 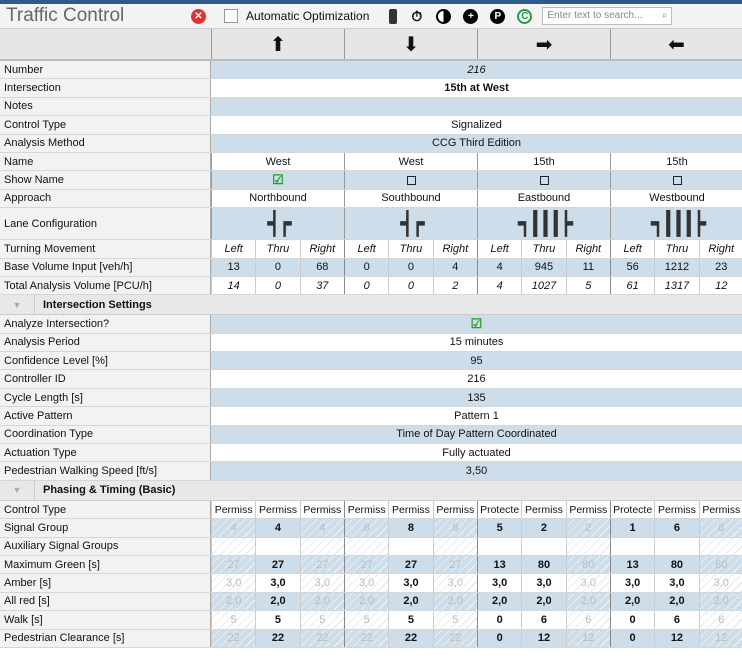 What do you see at coordinates (632, 564) in the screenshot?
I see `phasing-cell: 13` at bounding box center [632, 564].